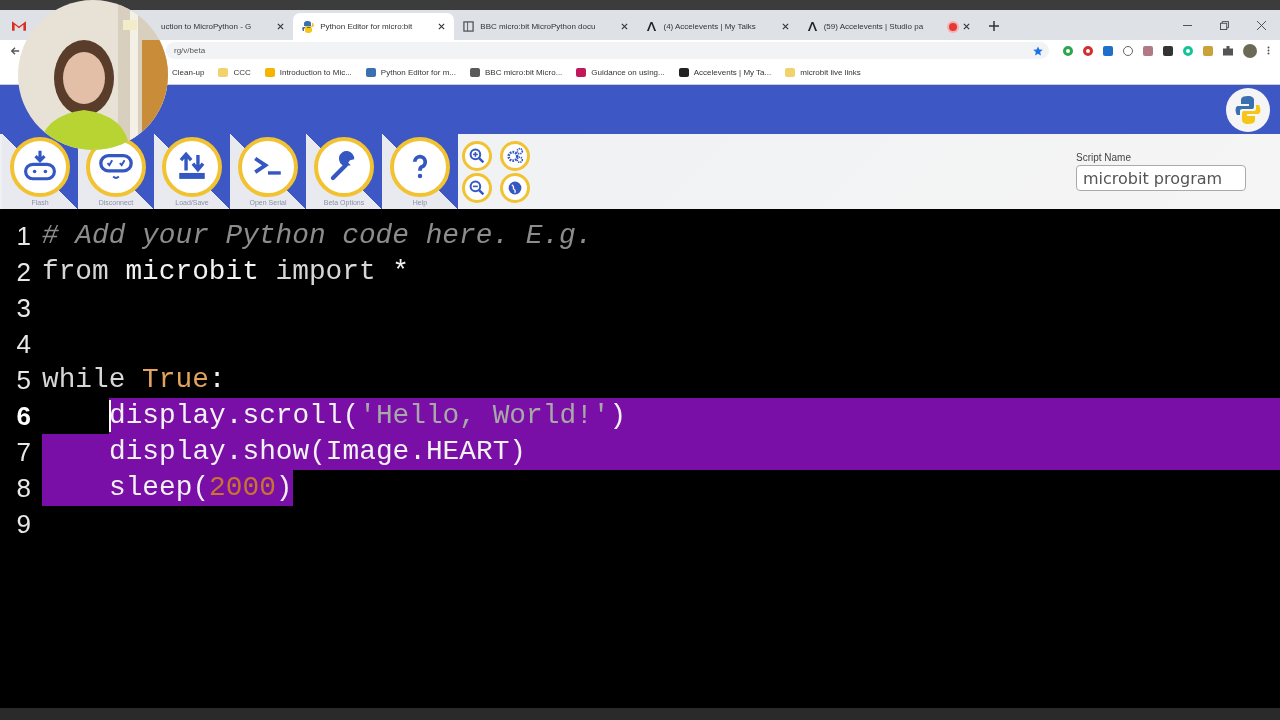 The height and width of the screenshot is (720, 1280). What do you see at coordinates (368, 416) in the screenshot?
I see `code-line: display.scroll('Hello, World!')` at bounding box center [368, 416].